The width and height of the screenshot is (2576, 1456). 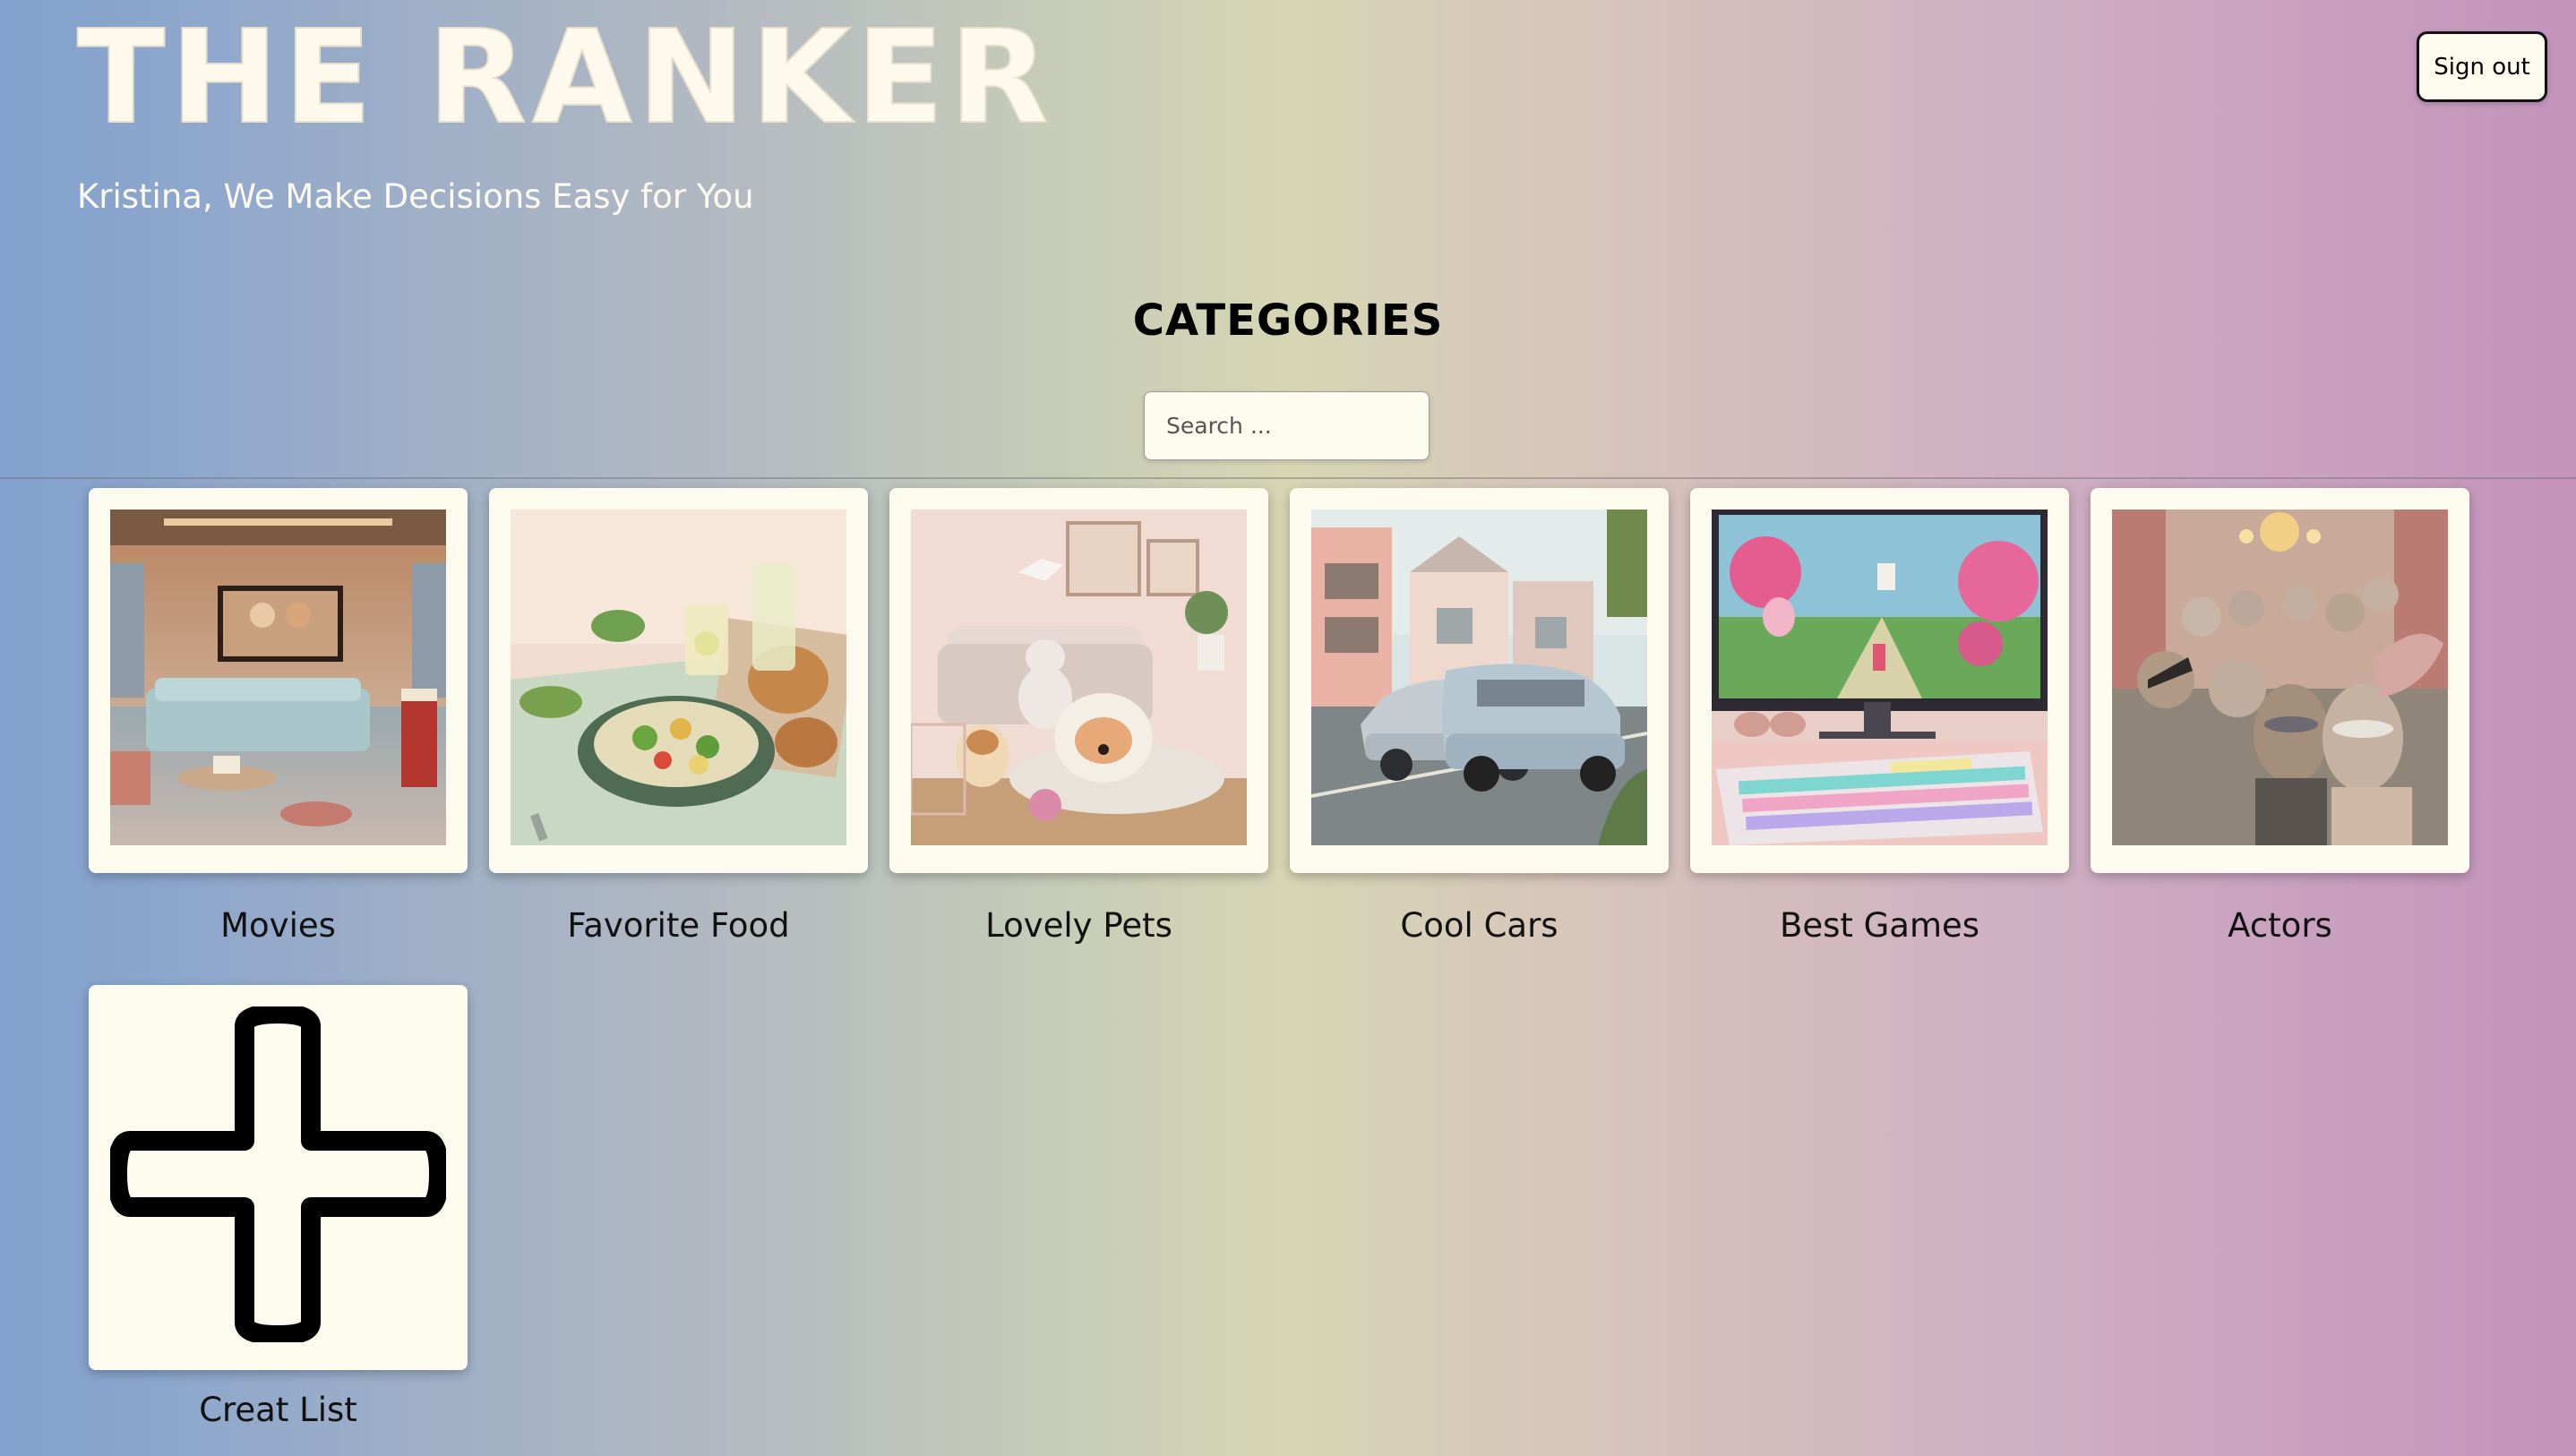 What do you see at coordinates (278, 925) in the screenshot?
I see `category-label: Movies` at bounding box center [278, 925].